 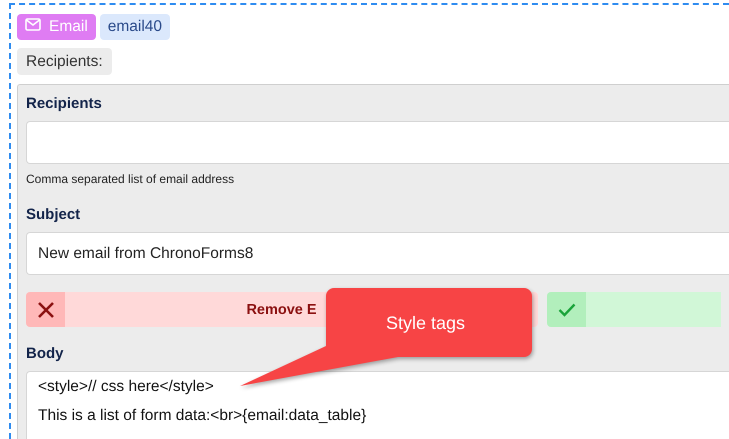 I want to click on section-label: Recipients:, so click(x=64, y=61).